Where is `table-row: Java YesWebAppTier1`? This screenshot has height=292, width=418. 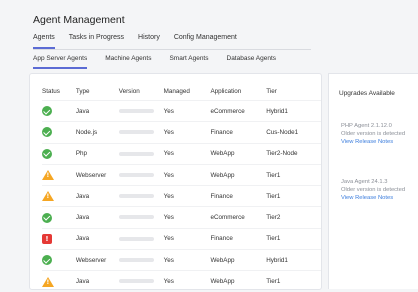
table-row: Java YesWebAppTier1 is located at coordinates (181, 281).